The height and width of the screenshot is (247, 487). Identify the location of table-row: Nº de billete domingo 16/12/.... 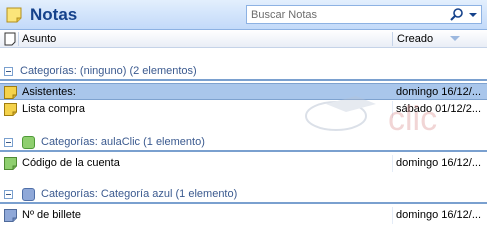
(243, 215).